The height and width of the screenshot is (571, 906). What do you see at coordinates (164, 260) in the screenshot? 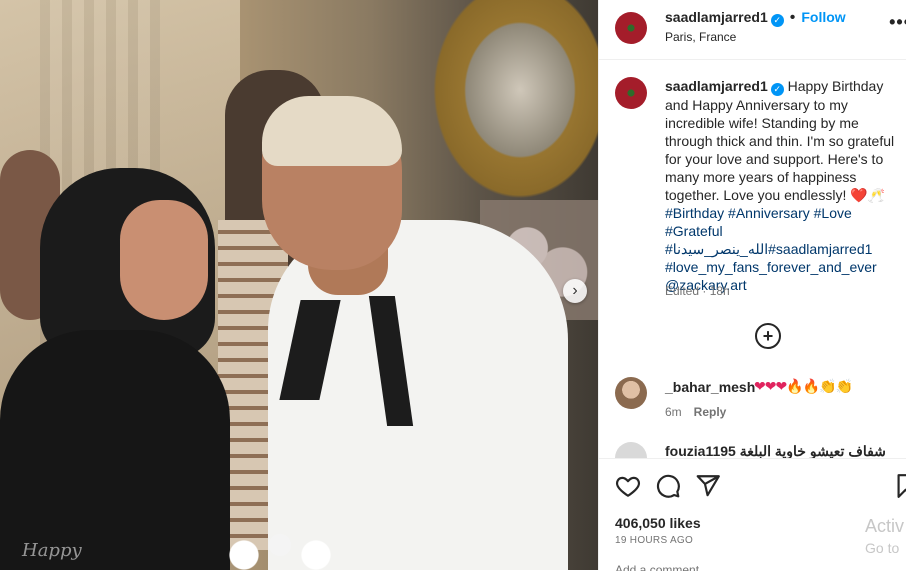
I see `photo-woman-face` at bounding box center [164, 260].